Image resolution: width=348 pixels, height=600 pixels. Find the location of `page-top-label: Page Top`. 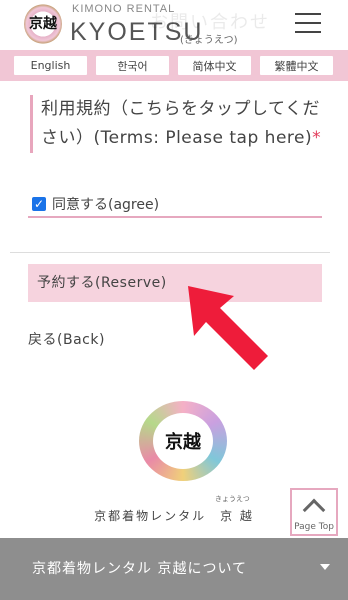

page-top-label: Page Top is located at coordinates (314, 527).